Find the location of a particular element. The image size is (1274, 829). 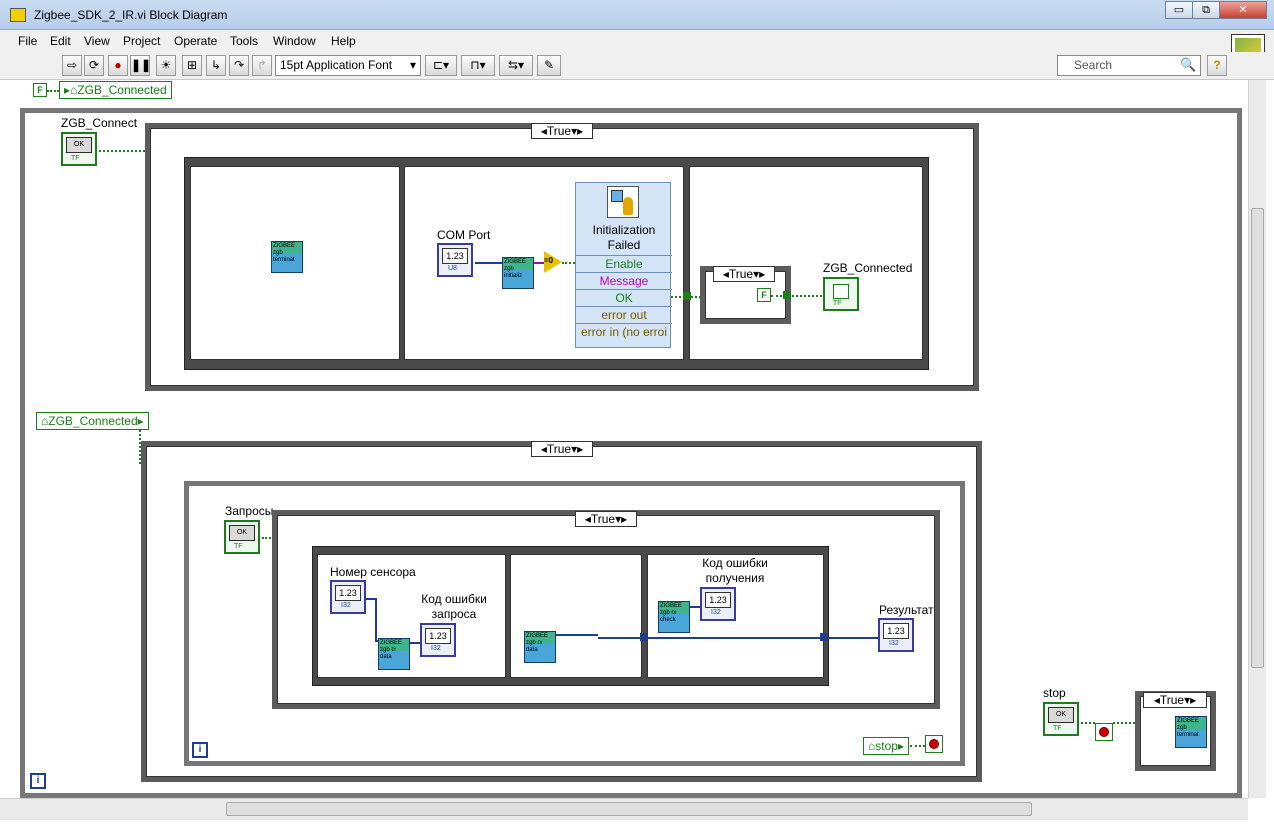

retain-wire-values-icon: ⊞ is located at coordinates (192, 65).